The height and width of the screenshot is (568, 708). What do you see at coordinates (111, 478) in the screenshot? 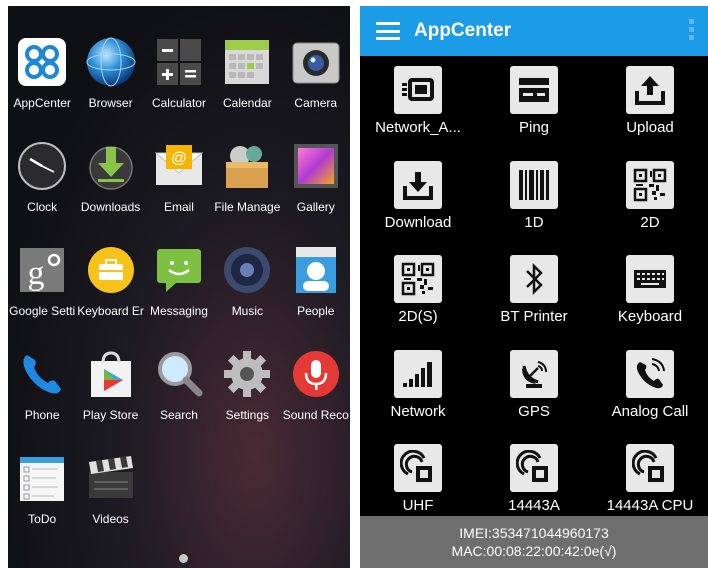
I see `clapperboard-icon` at bounding box center [111, 478].